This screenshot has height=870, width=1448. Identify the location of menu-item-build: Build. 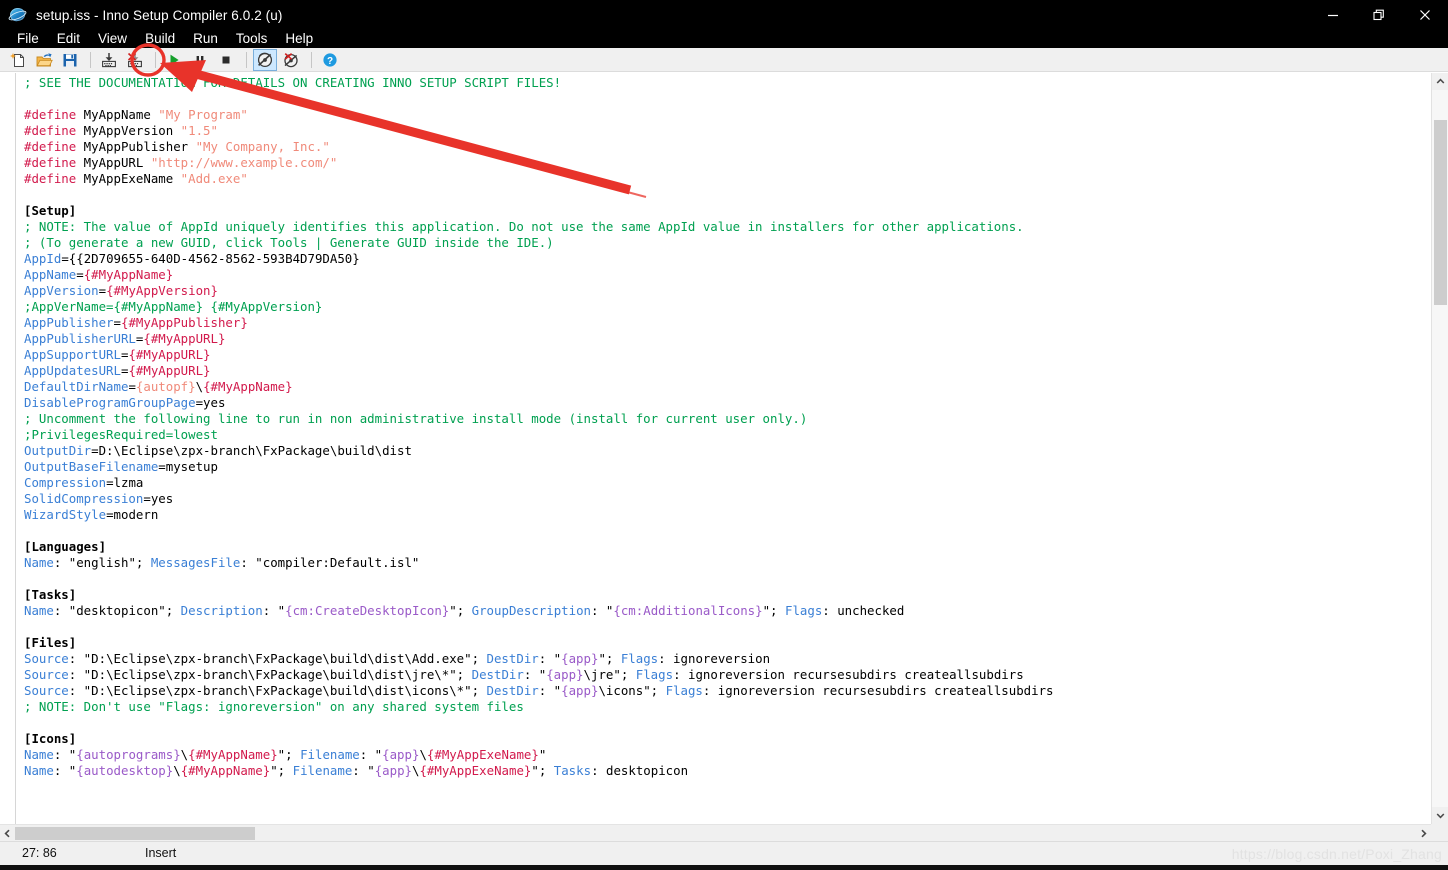
(160, 39).